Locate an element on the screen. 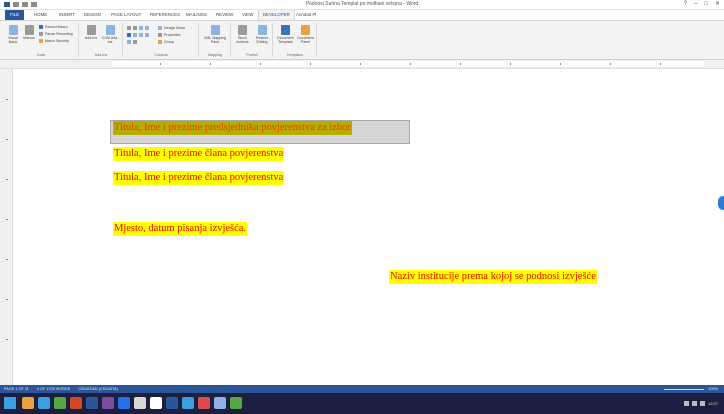 The width and height of the screenshot is (724, 414). restrict-editing-button: Restrict Editing is located at coordinates (262, 34).